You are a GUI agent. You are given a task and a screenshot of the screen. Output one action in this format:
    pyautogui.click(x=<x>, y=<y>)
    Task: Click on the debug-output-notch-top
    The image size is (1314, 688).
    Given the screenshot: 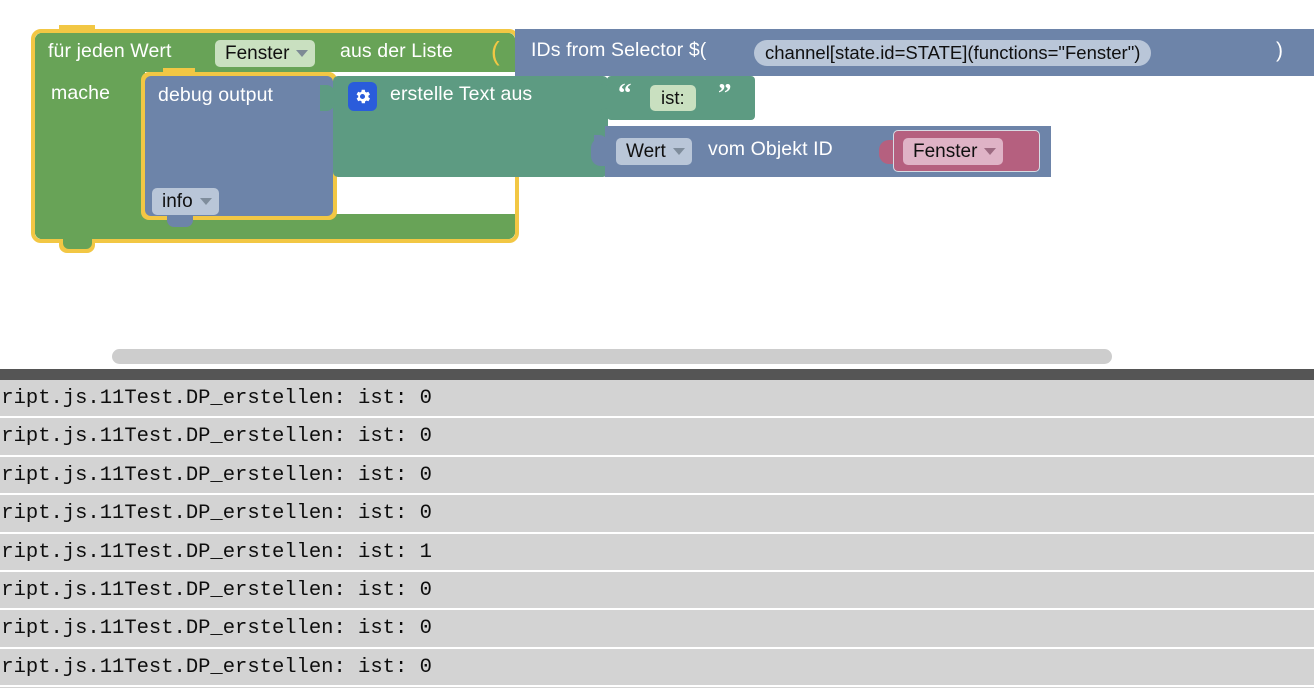 What is the action you would take?
    pyautogui.click(x=180, y=80)
    